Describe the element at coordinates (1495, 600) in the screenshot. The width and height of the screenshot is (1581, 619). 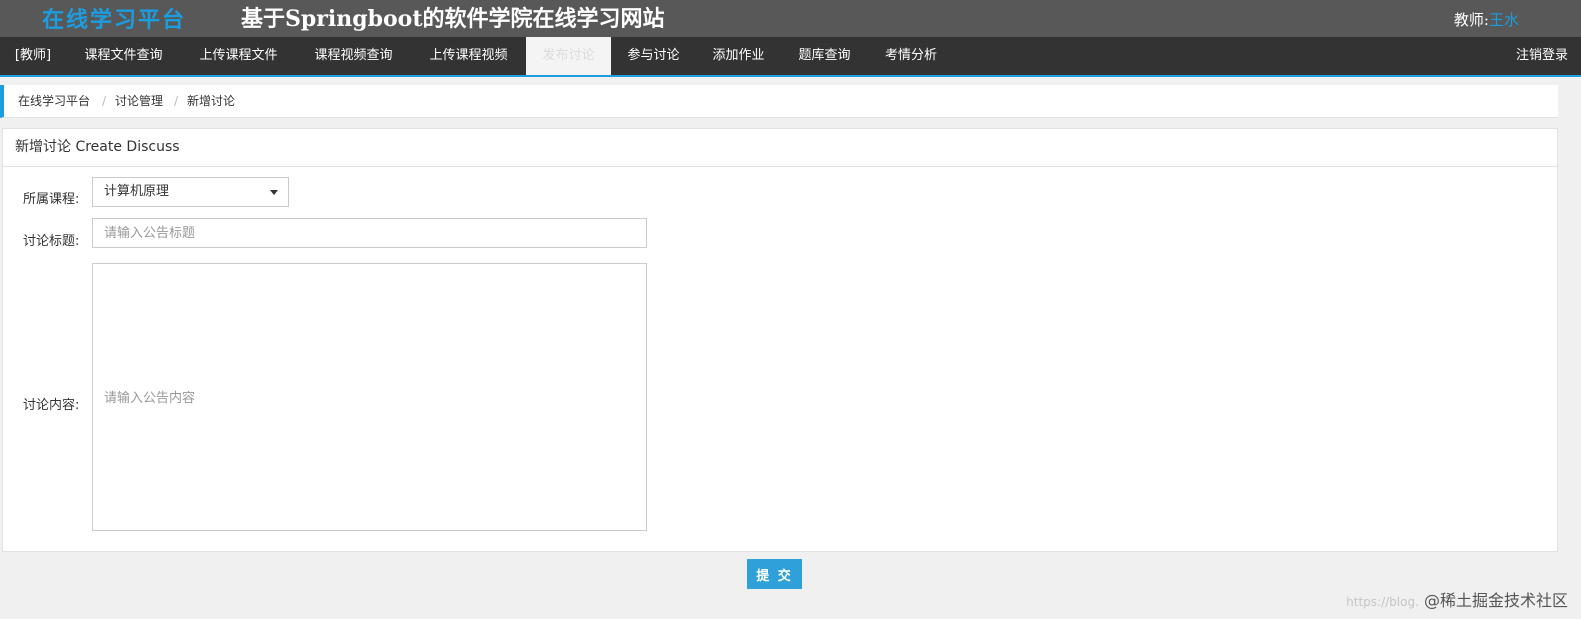
I see `watermark-text: @稀土掘金技术社区` at that location.